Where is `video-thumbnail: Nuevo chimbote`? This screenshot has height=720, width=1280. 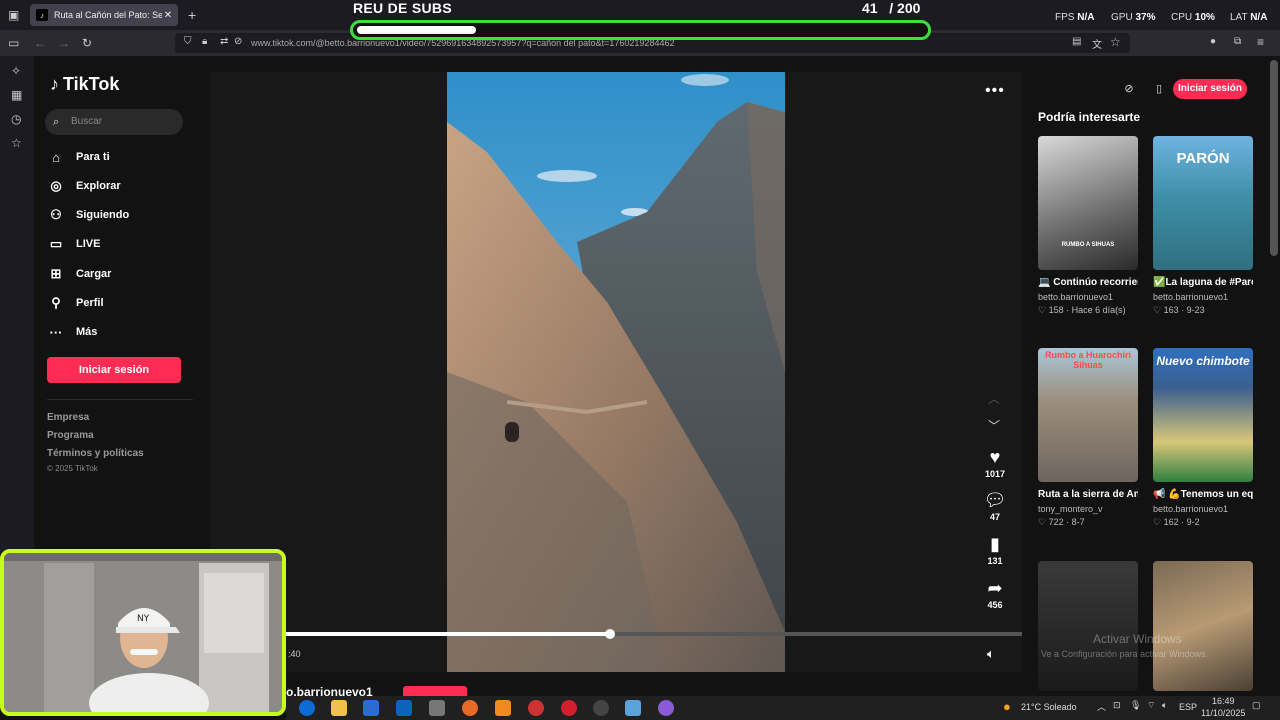 video-thumbnail: Nuevo chimbote is located at coordinates (1203, 415).